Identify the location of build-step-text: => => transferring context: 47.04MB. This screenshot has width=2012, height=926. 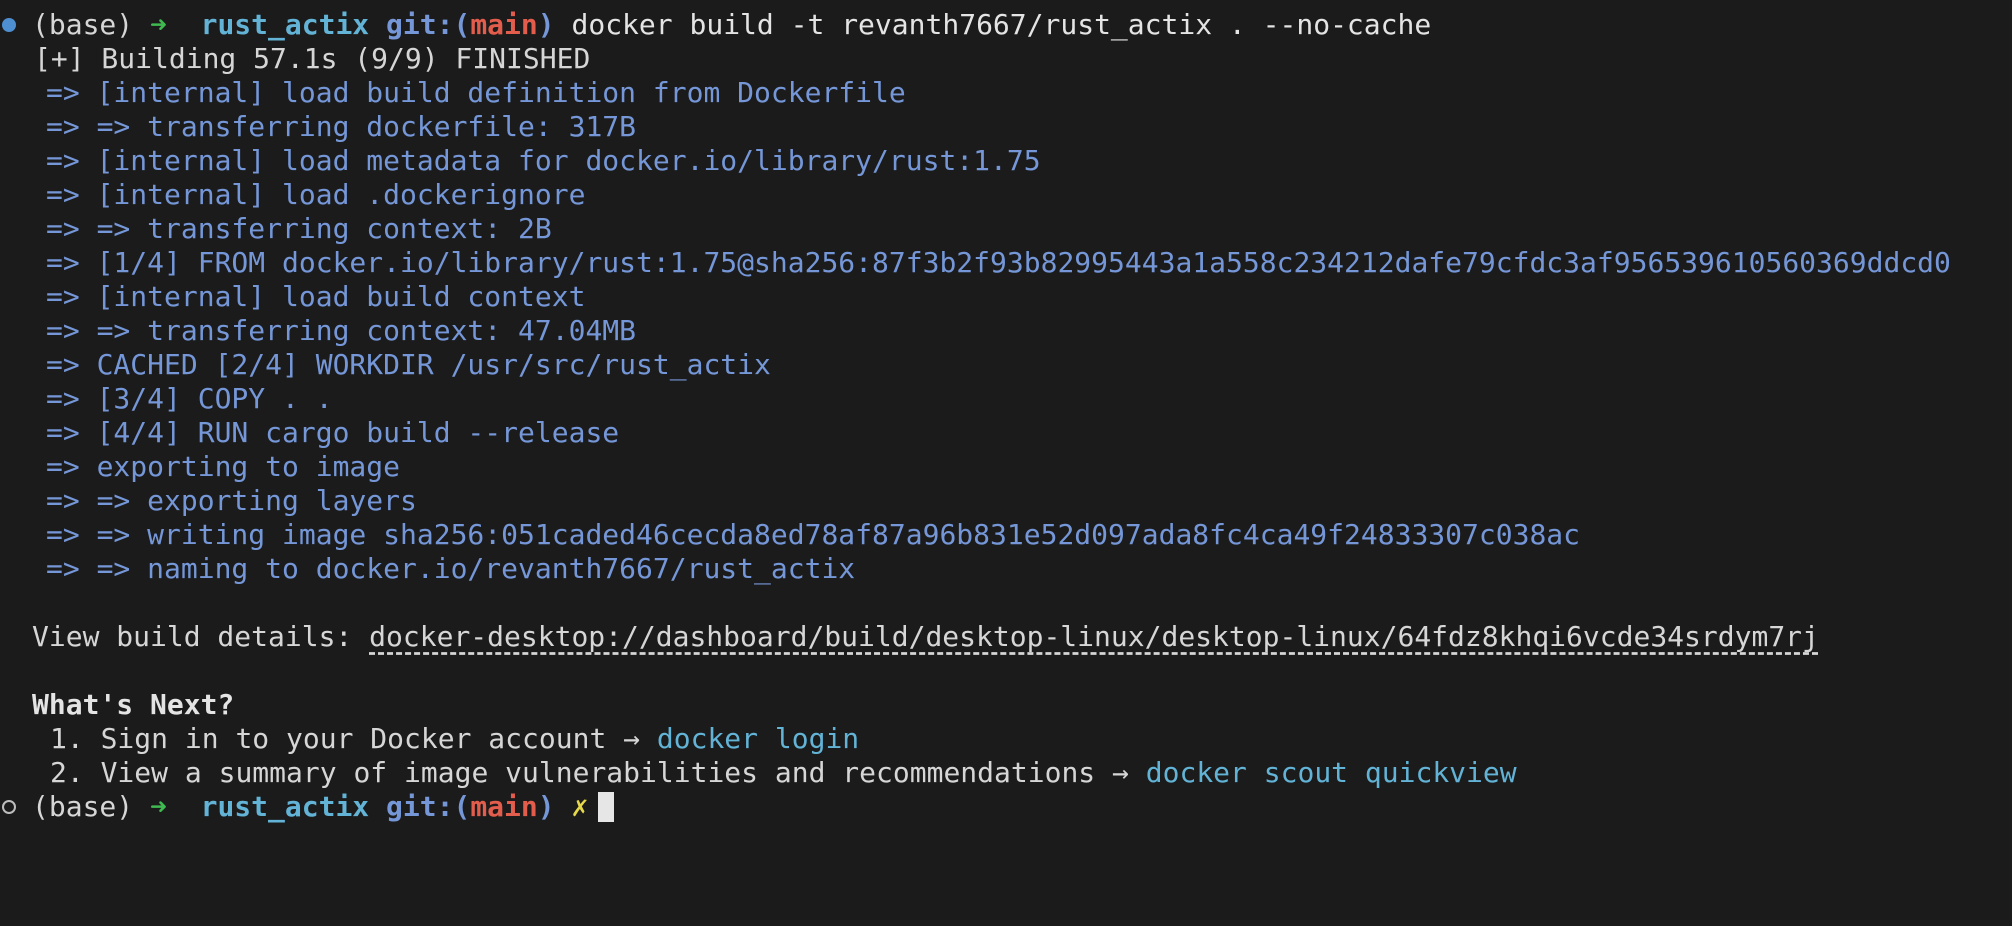
(341, 330).